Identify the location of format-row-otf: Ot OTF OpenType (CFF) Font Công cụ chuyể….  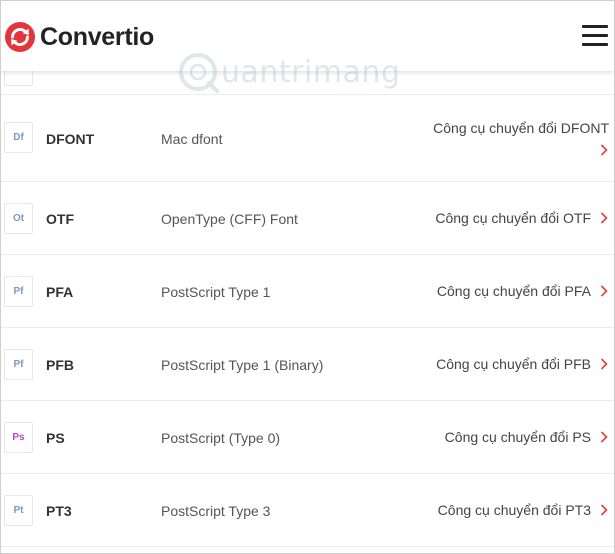
(307, 218).